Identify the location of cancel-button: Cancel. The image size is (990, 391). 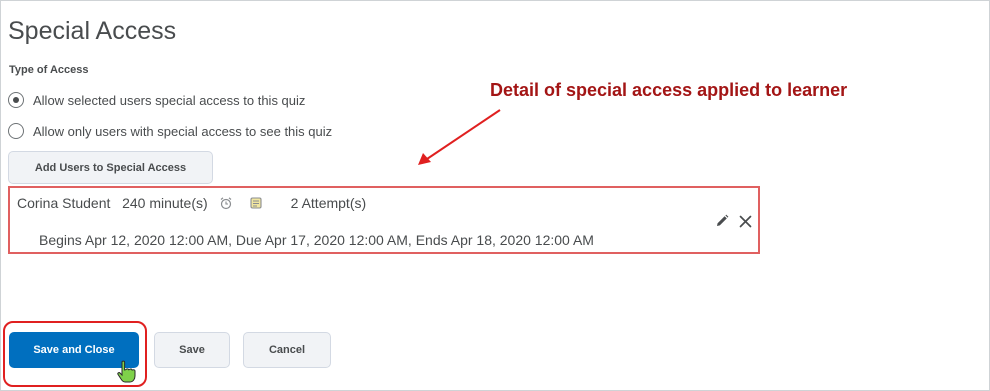
(287, 350).